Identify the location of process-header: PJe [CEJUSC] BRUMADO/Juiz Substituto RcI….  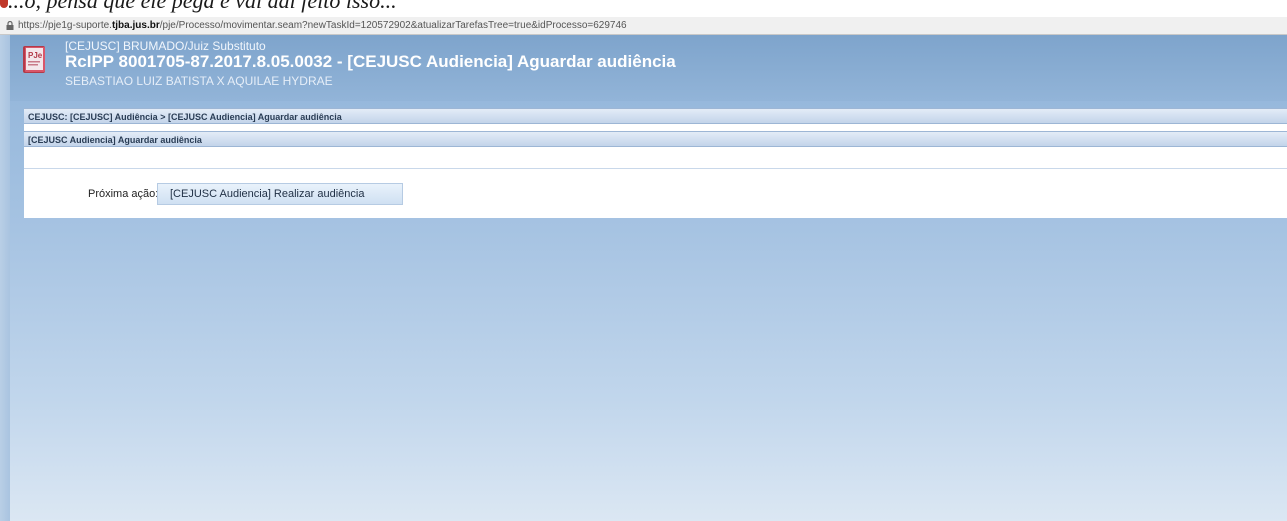
(648, 68).